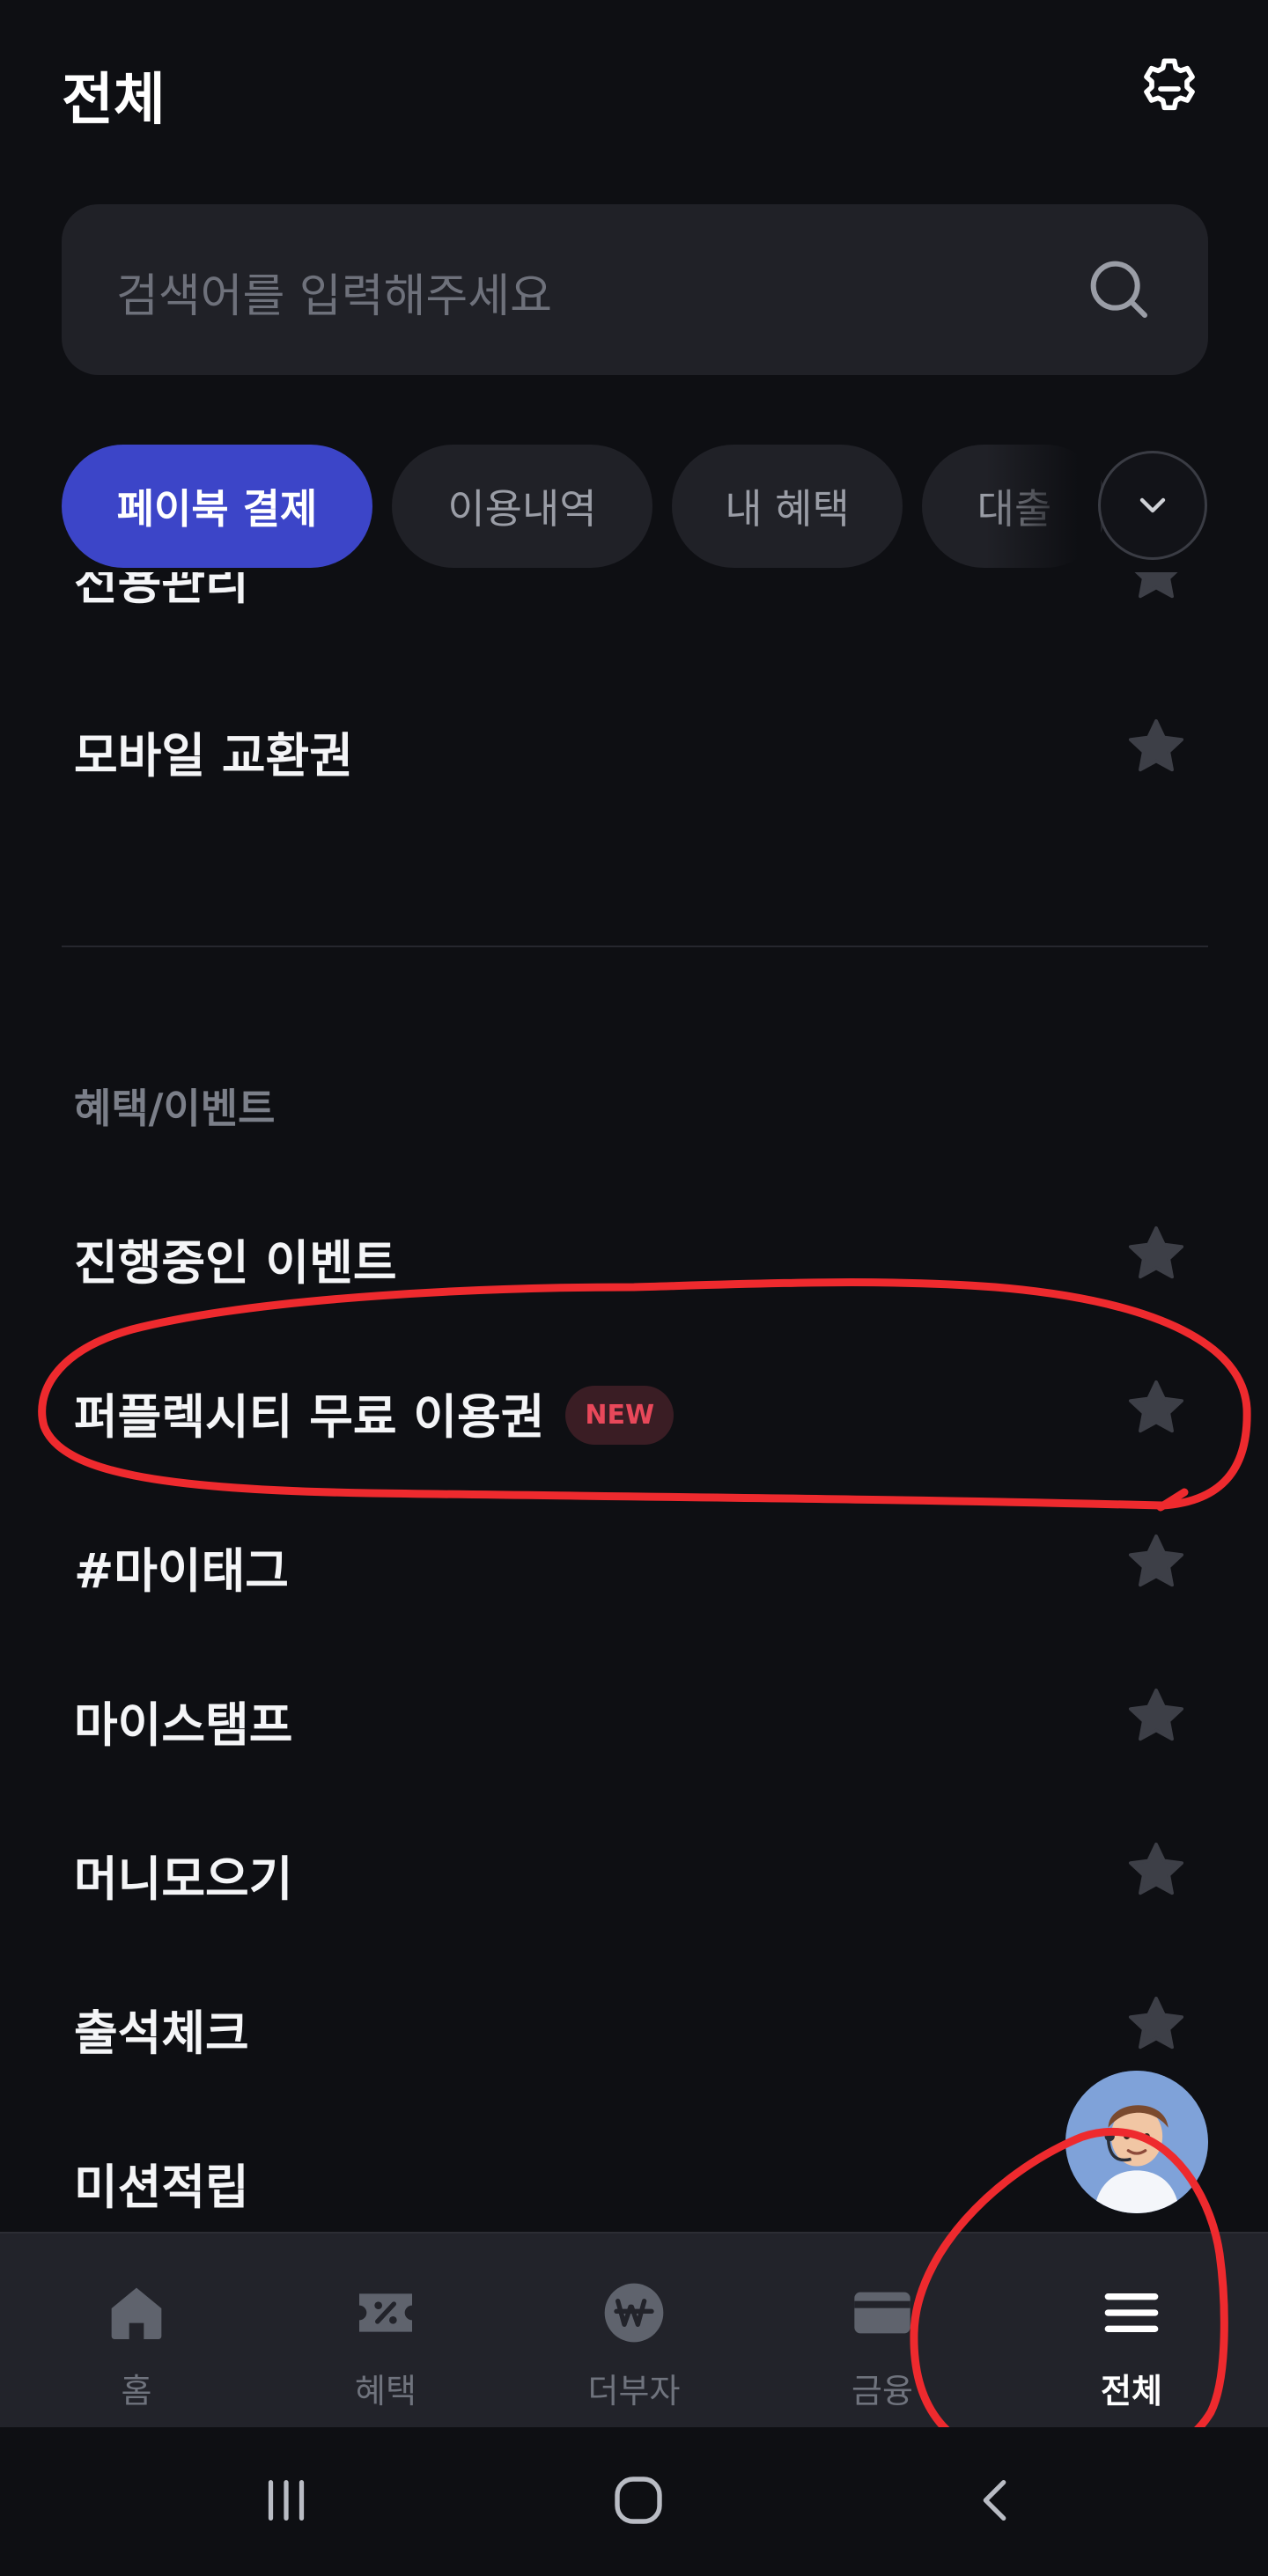 The height and width of the screenshot is (2576, 1268). I want to click on menu-item: 전용관리, so click(634, 605).